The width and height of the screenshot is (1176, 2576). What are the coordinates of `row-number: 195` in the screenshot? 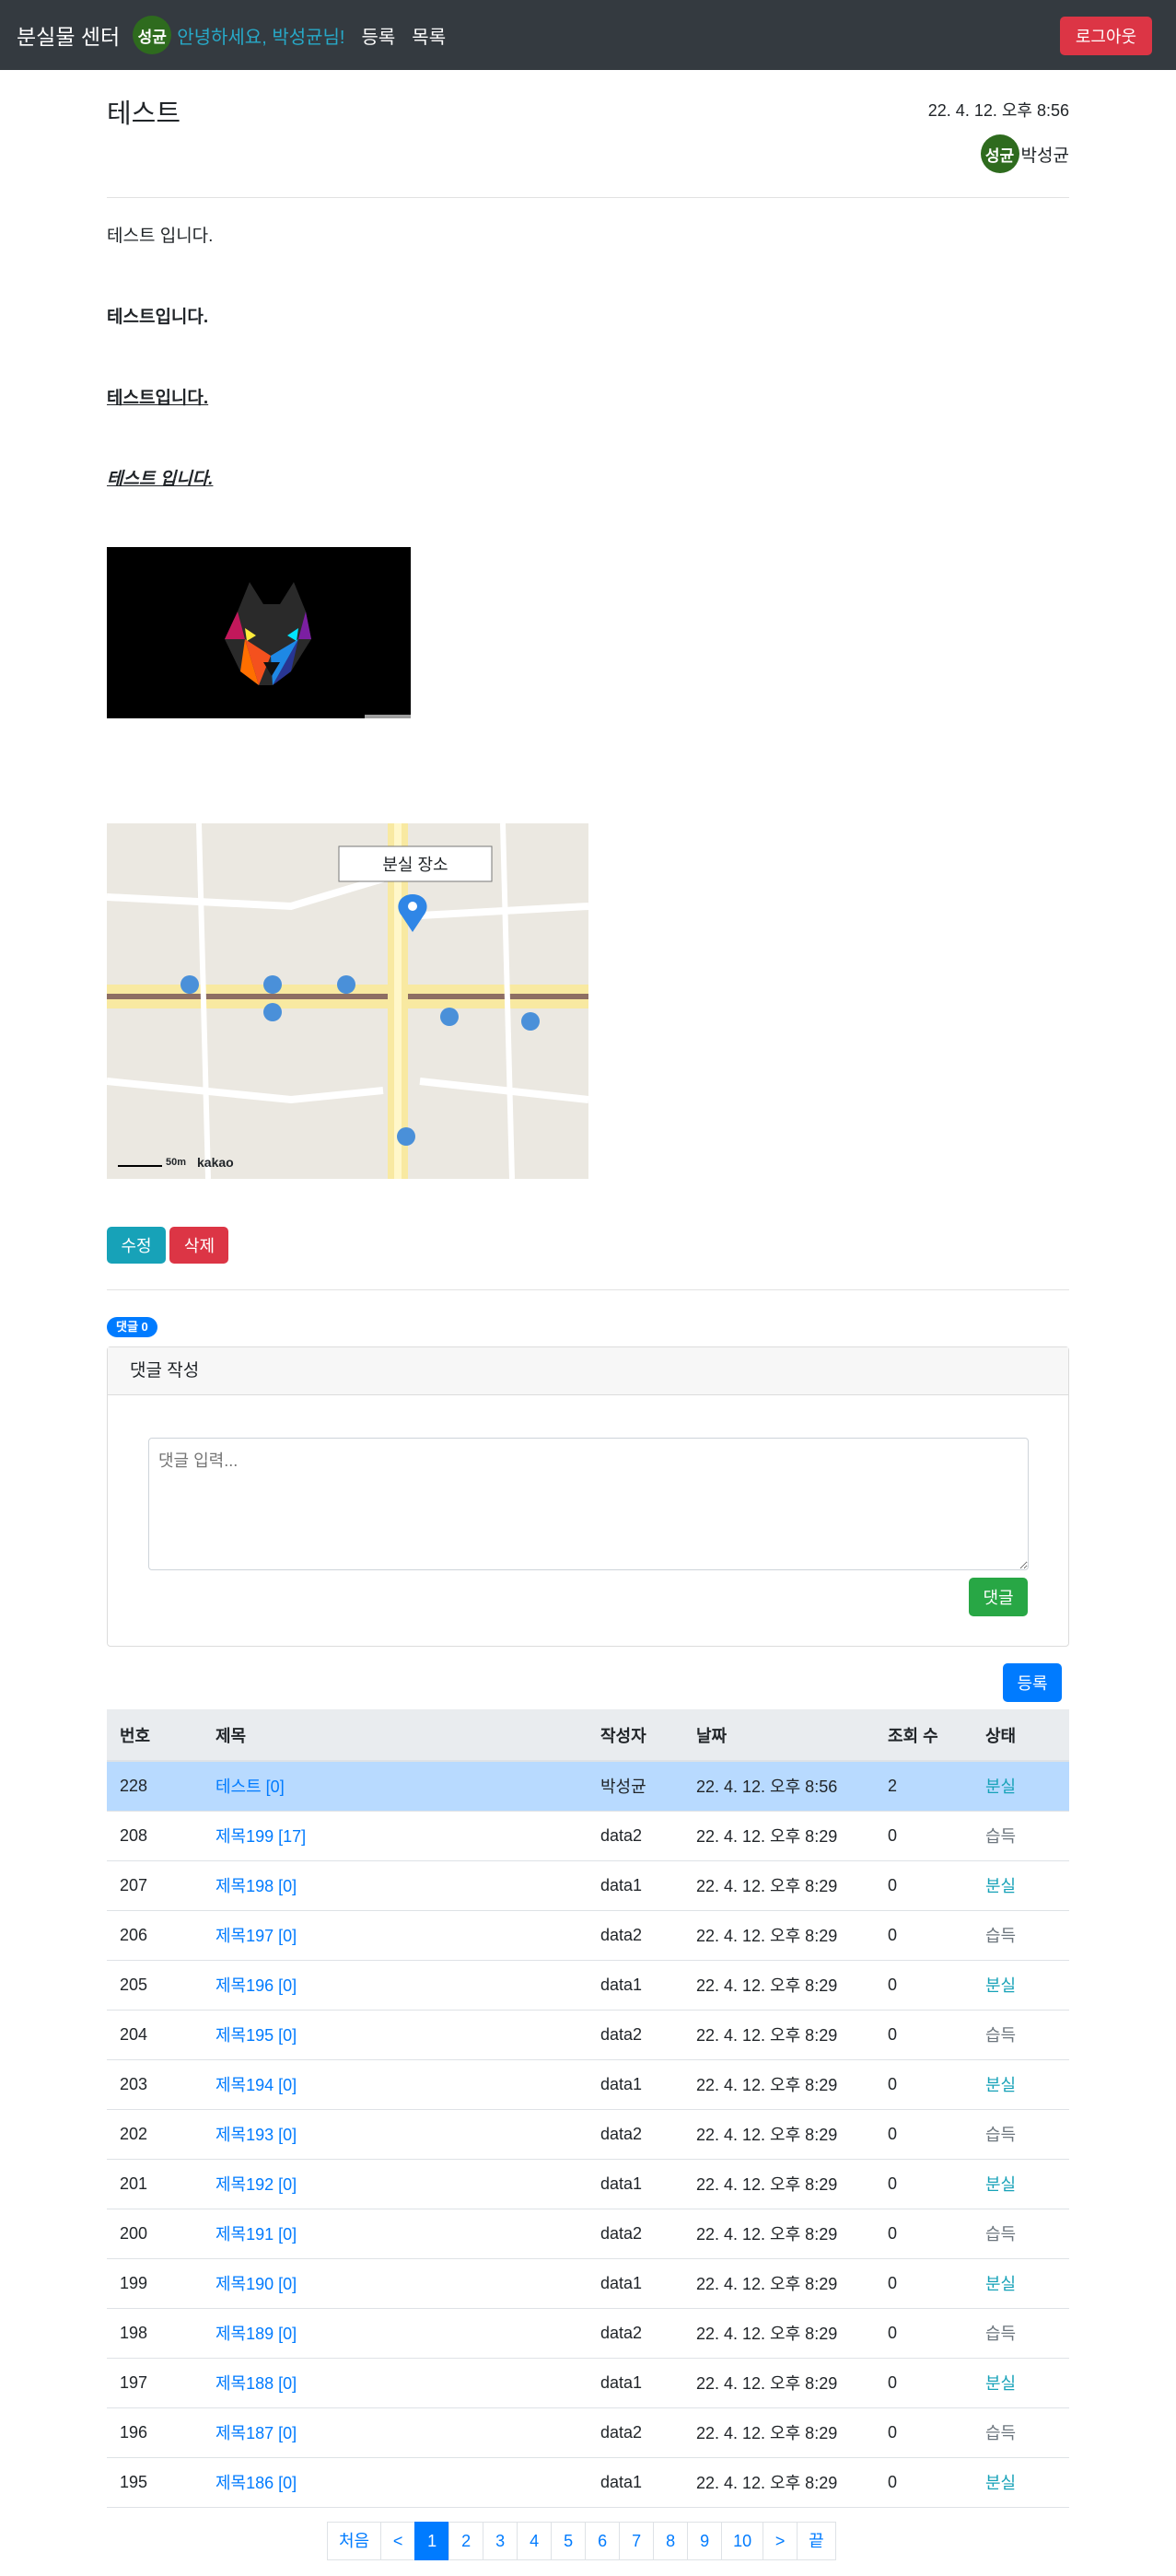 It's located at (134, 2481).